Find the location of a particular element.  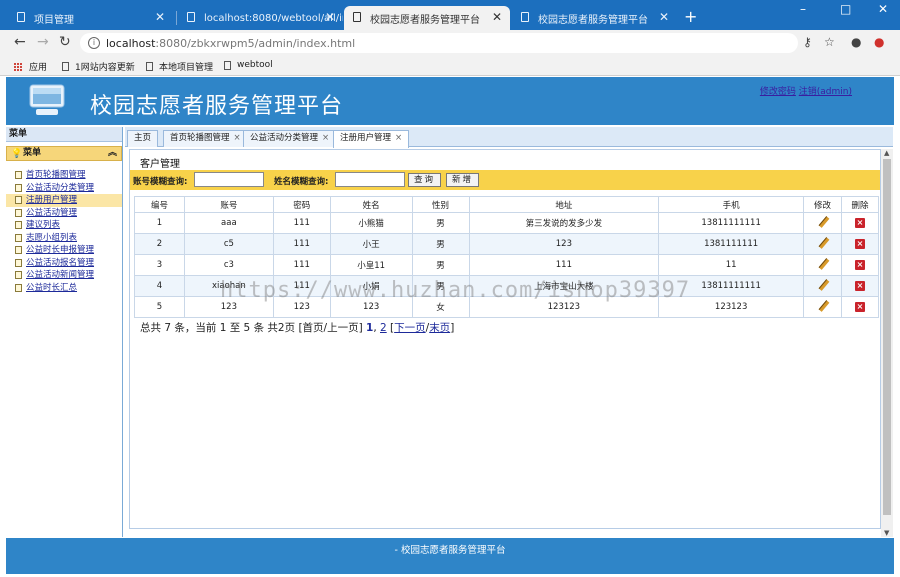

sidebar-item-label: 公益活动分类管理 is located at coordinates (60, 187).